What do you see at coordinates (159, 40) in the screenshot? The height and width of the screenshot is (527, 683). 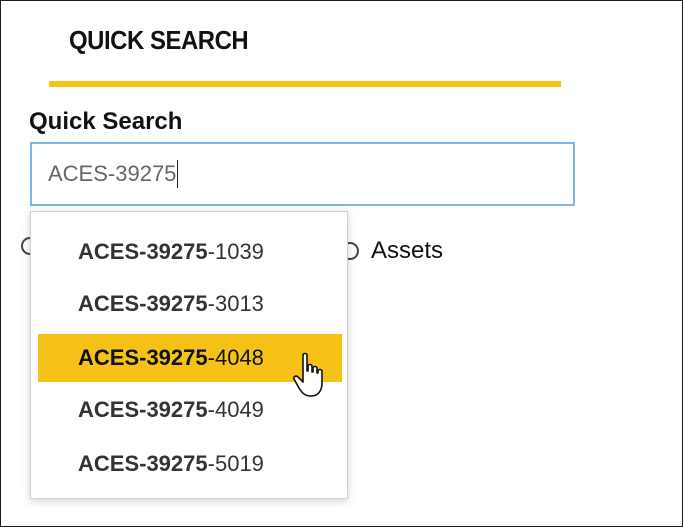 I see `panel-title: QUICK SEARCH` at bounding box center [159, 40].